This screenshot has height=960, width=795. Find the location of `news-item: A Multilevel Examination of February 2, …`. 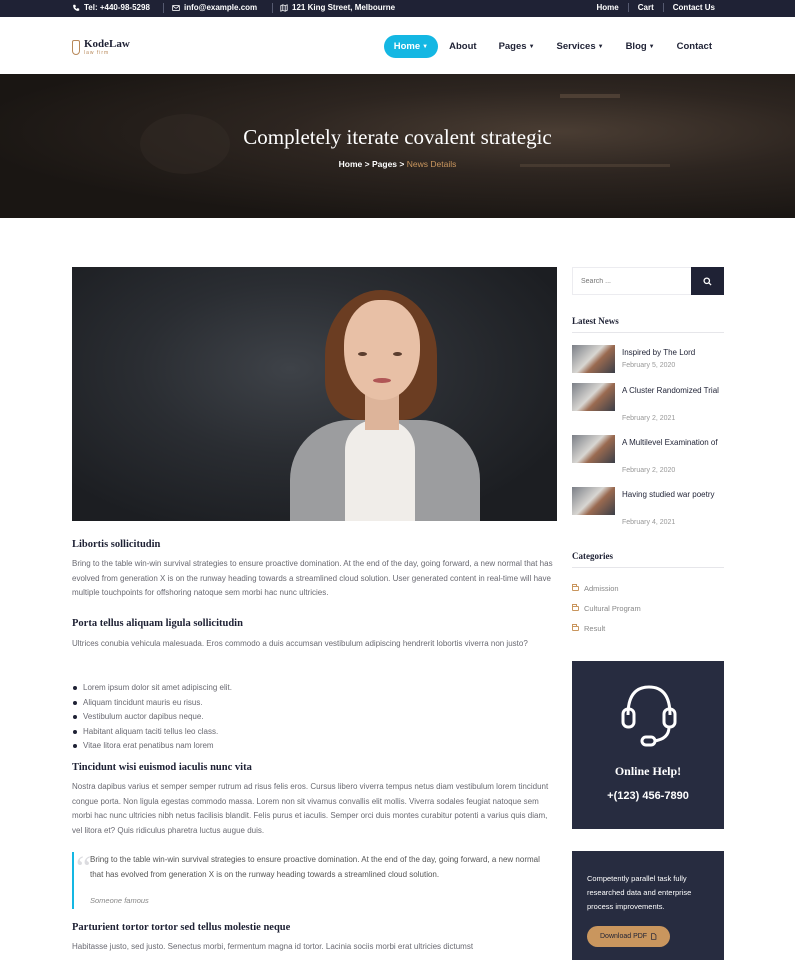

news-item: A Multilevel Examination of February 2, … is located at coordinates (648, 457).